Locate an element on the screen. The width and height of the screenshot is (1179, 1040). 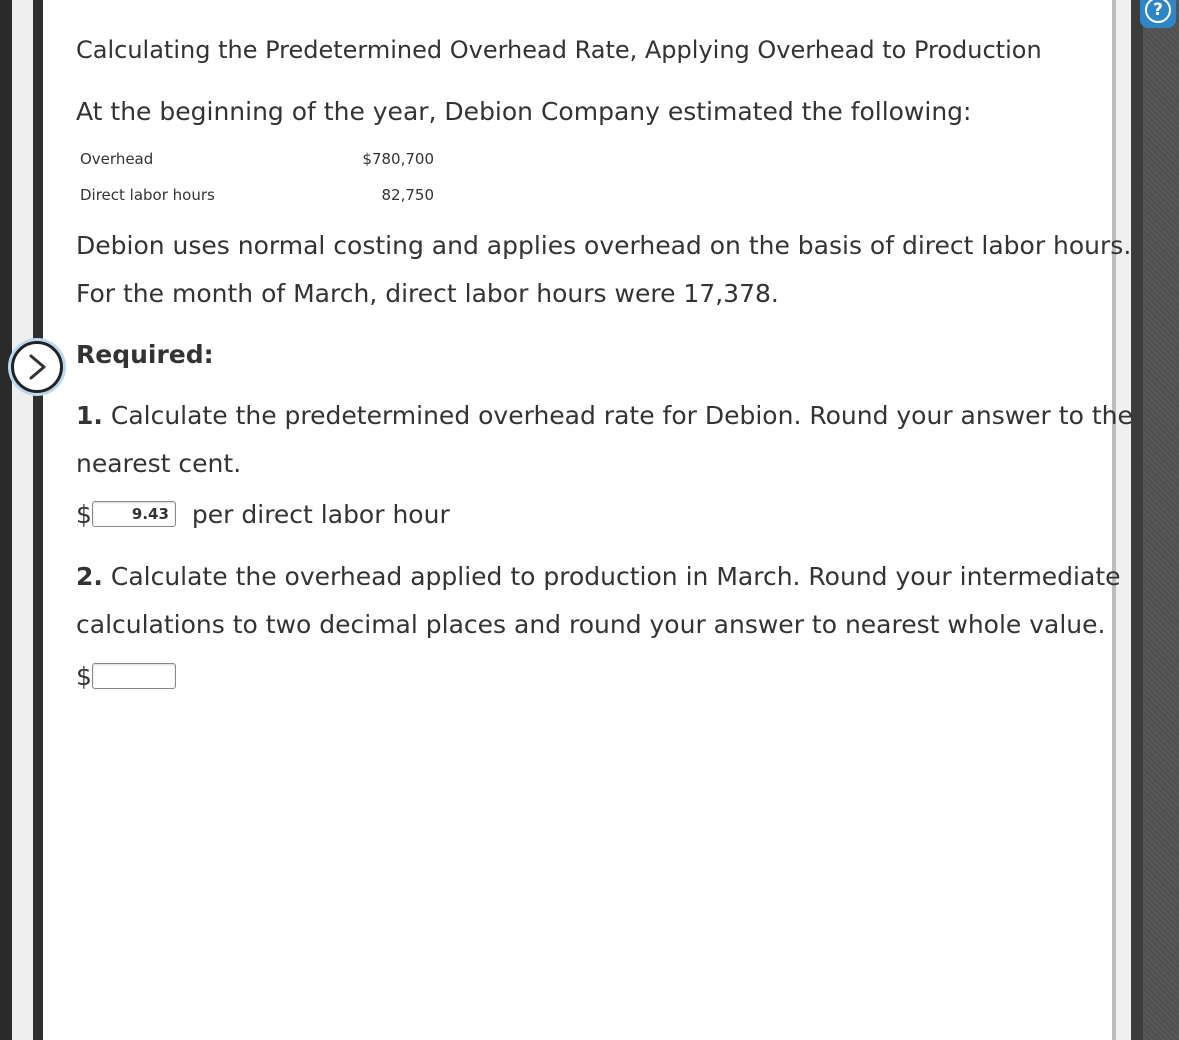
estimate-value-direct-labor-hours: 82,750 is located at coordinates (408, 195).